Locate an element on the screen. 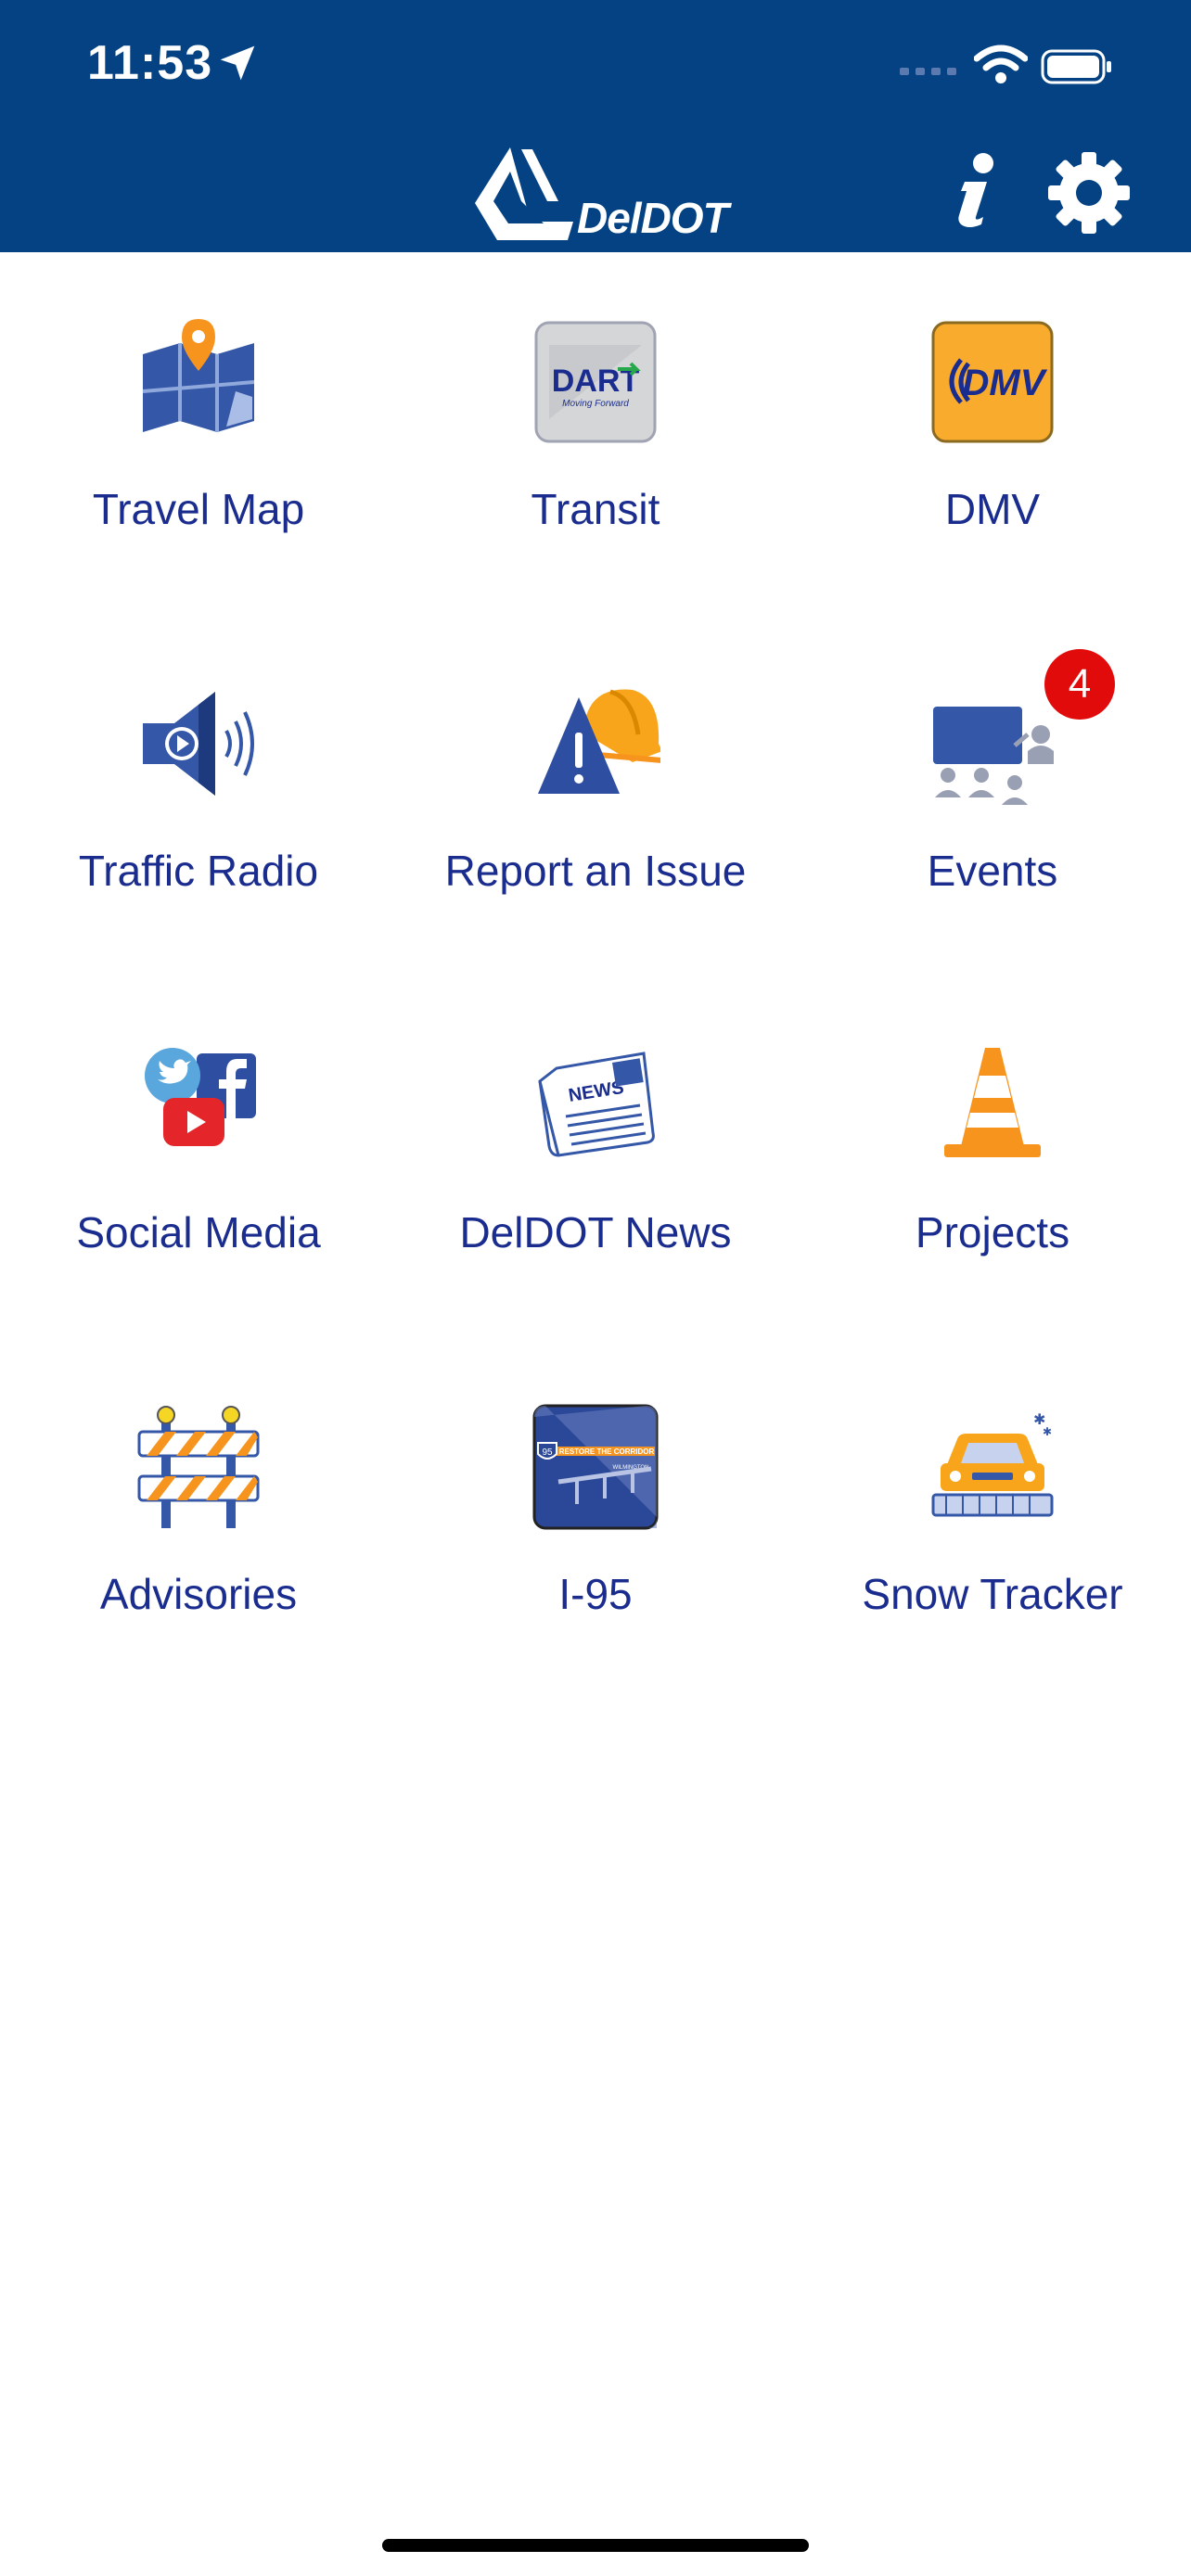 The height and width of the screenshot is (2576, 1191). tile-label: Projects is located at coordinates (992, 1232).